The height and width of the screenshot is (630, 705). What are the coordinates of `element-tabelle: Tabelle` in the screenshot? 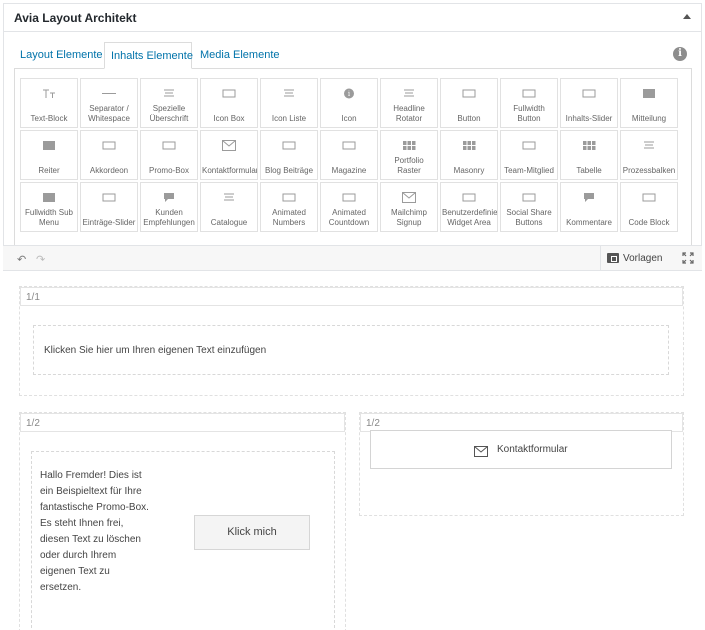 It's located at (589, 155).